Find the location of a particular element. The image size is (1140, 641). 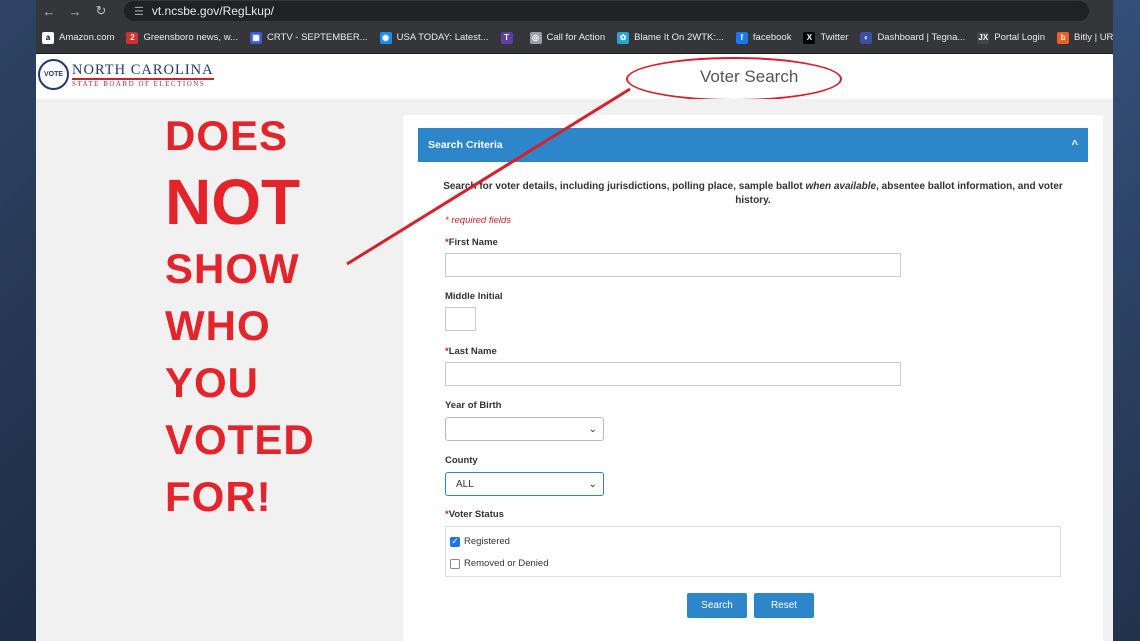

county-label: County is located at coordinates (461, 460).